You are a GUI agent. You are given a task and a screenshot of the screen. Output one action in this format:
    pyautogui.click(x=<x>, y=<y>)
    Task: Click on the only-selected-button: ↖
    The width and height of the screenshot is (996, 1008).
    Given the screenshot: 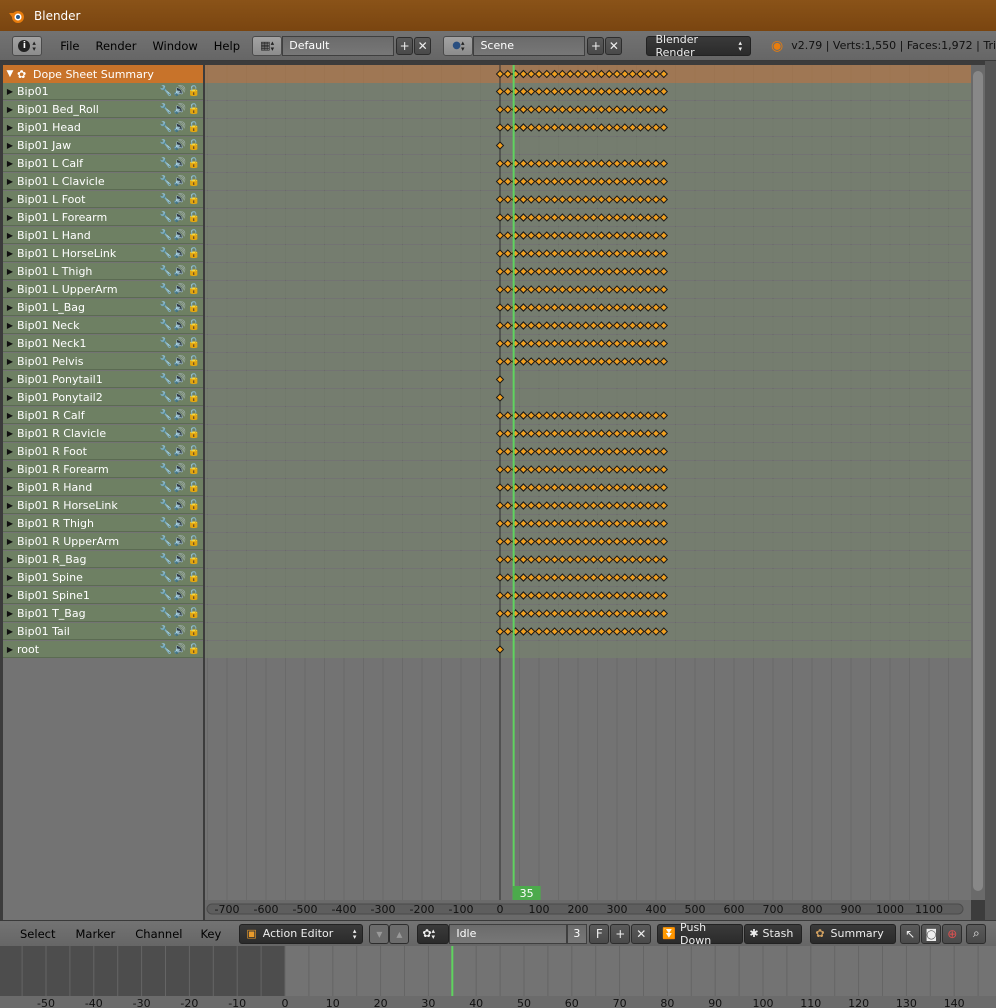 What is the action you would take?
    pyautogui.click(x=910, y=933)
    